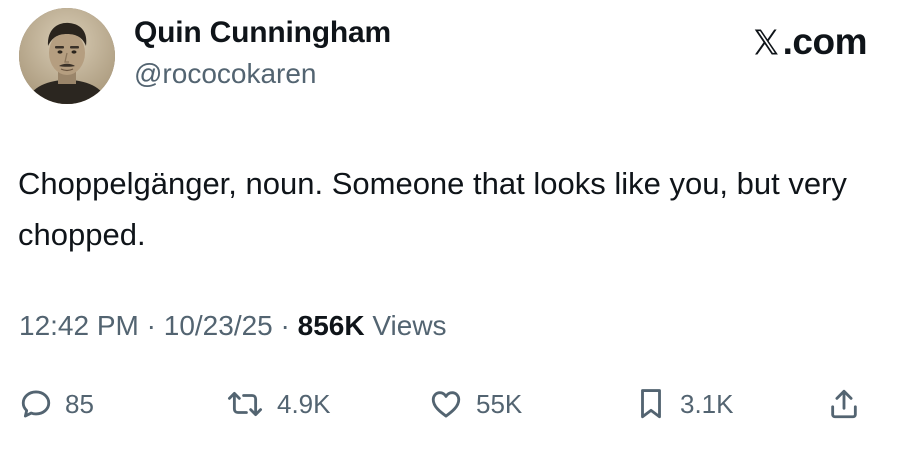 The image size is (900, 455). I want to click on x-logo-icon, so click(766, 42).